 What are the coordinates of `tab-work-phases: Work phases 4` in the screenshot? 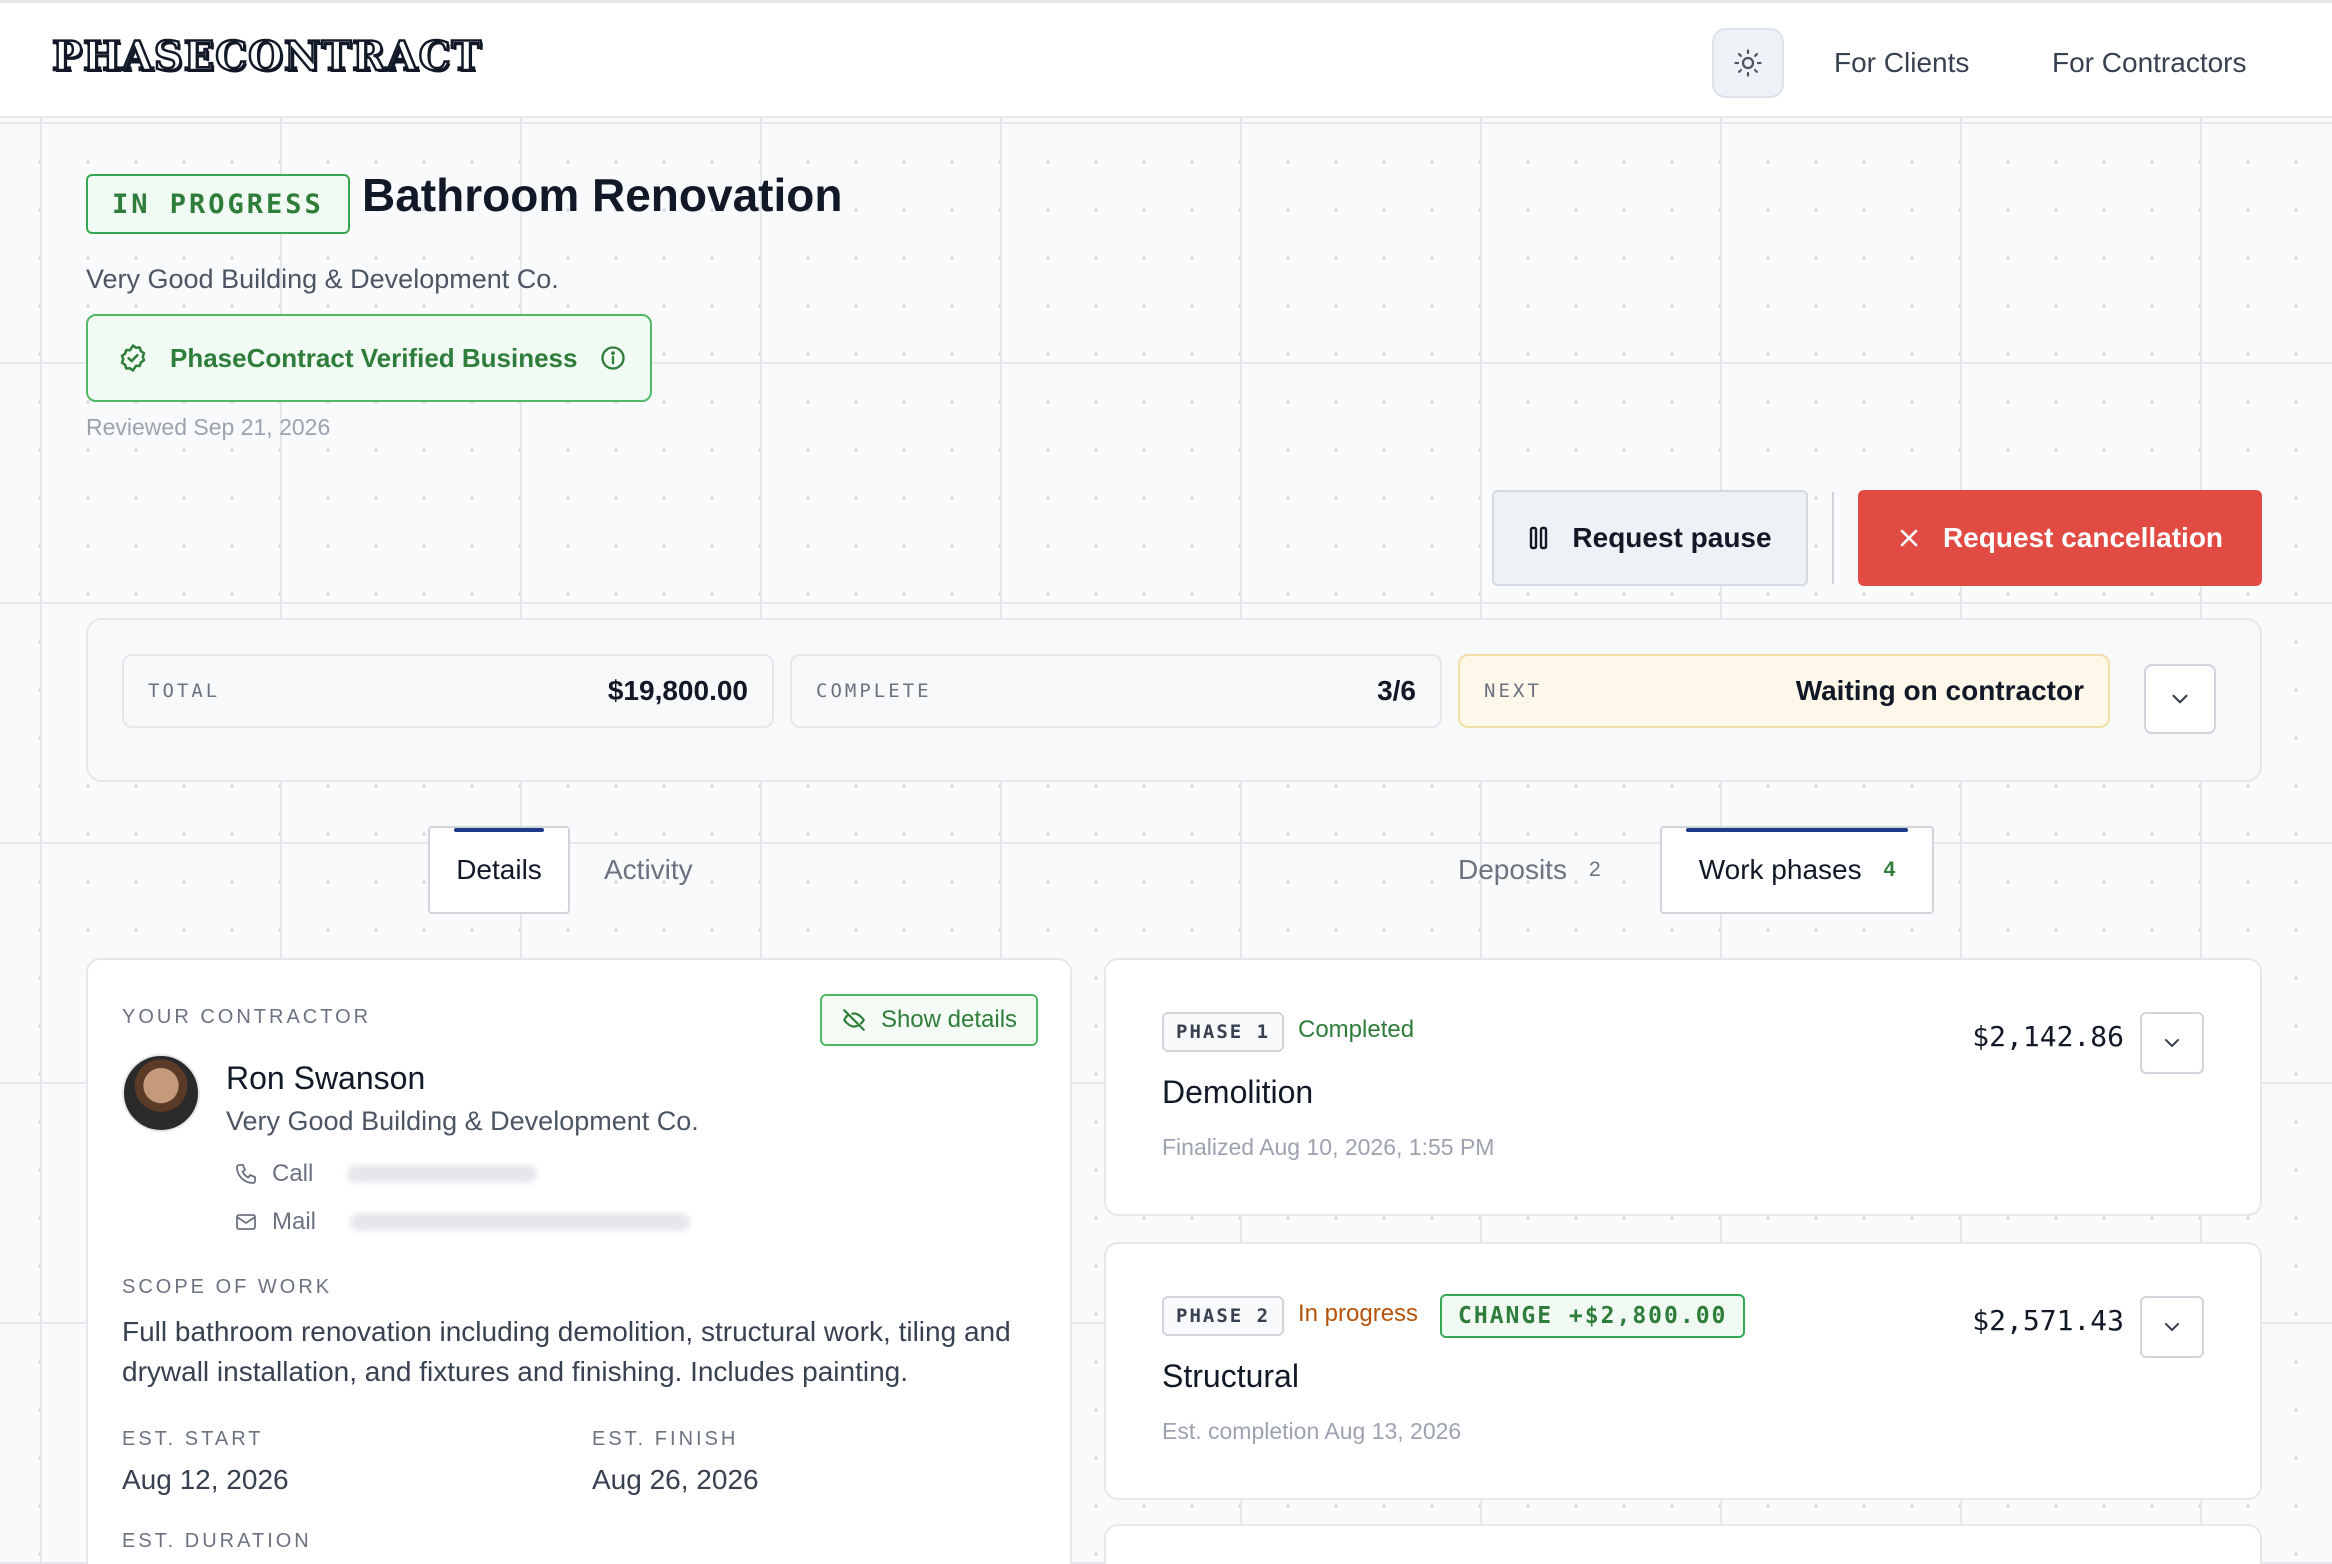 It's located at (1797, 870).